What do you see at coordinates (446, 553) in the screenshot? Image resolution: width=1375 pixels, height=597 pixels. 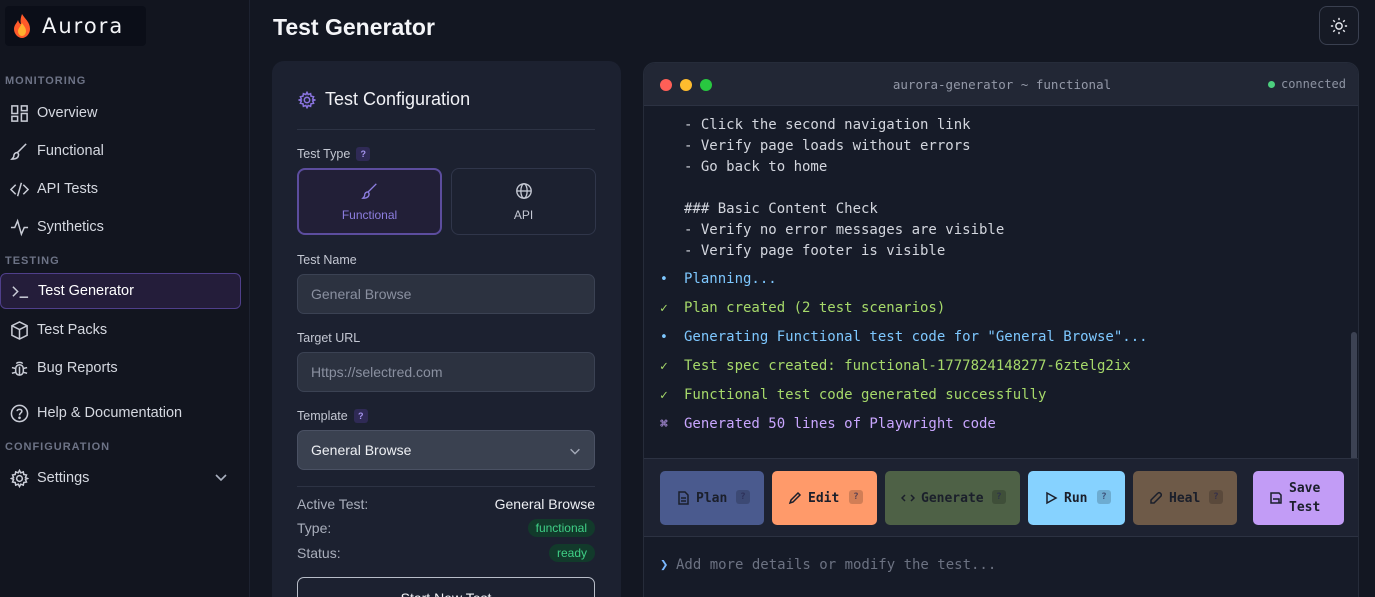 I see `status-row: Status: ready` at bounding box center [446, 553].